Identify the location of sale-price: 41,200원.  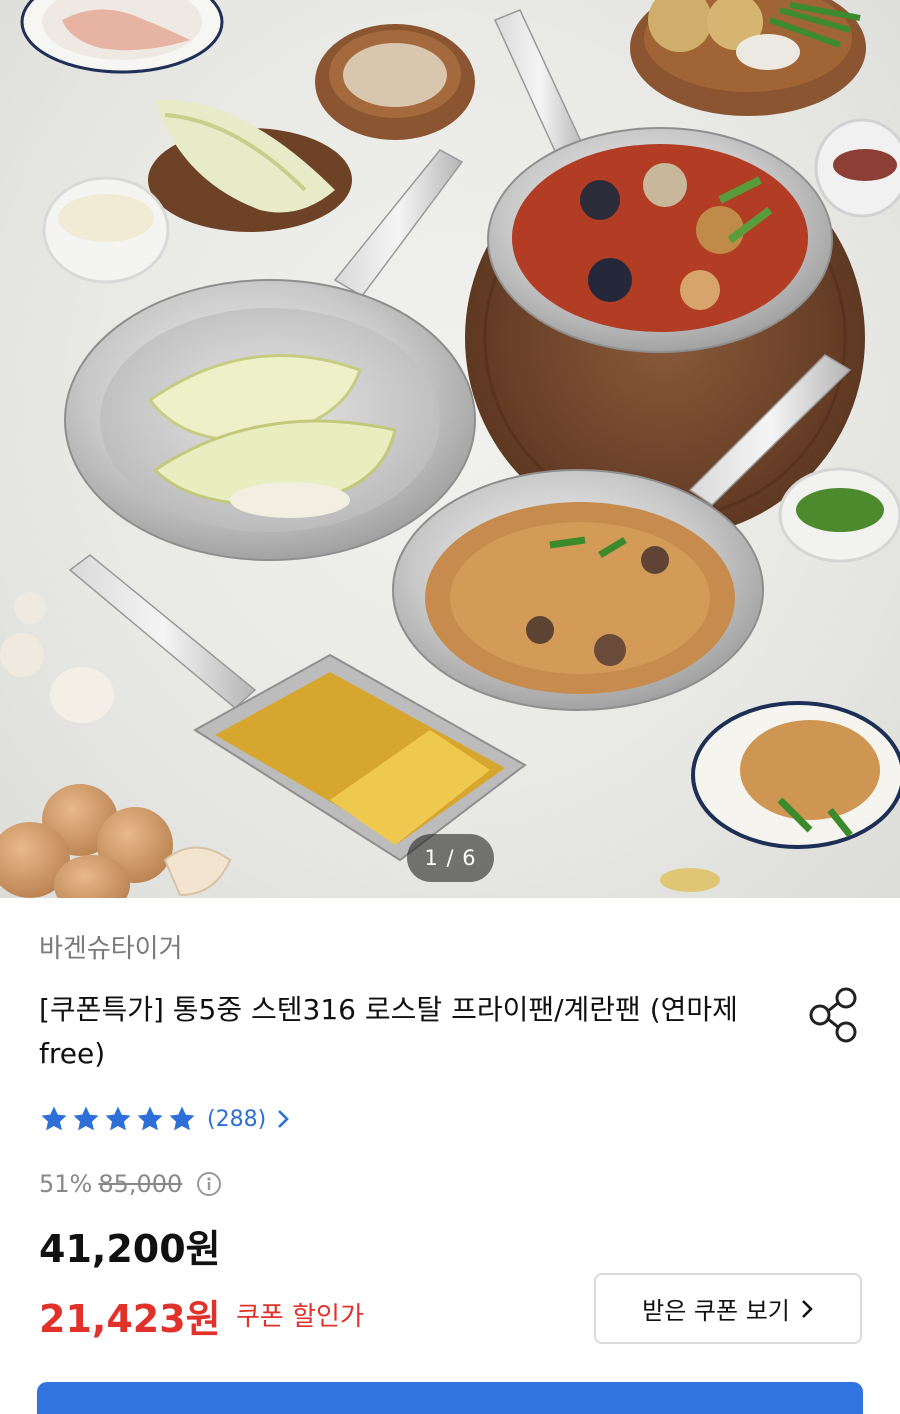
(130, 1249).